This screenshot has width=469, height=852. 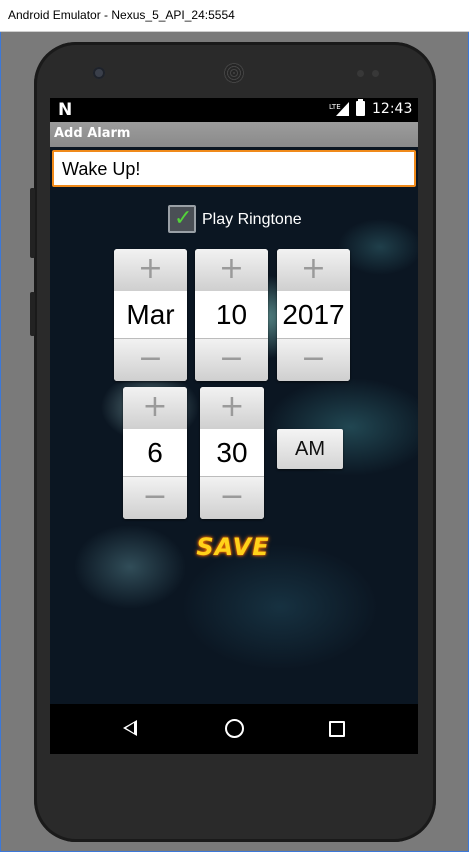 What do you see at coordinates (233, 547) in the screenshot?
I see `save-button: SAVE` at bounding box center [233, 547].